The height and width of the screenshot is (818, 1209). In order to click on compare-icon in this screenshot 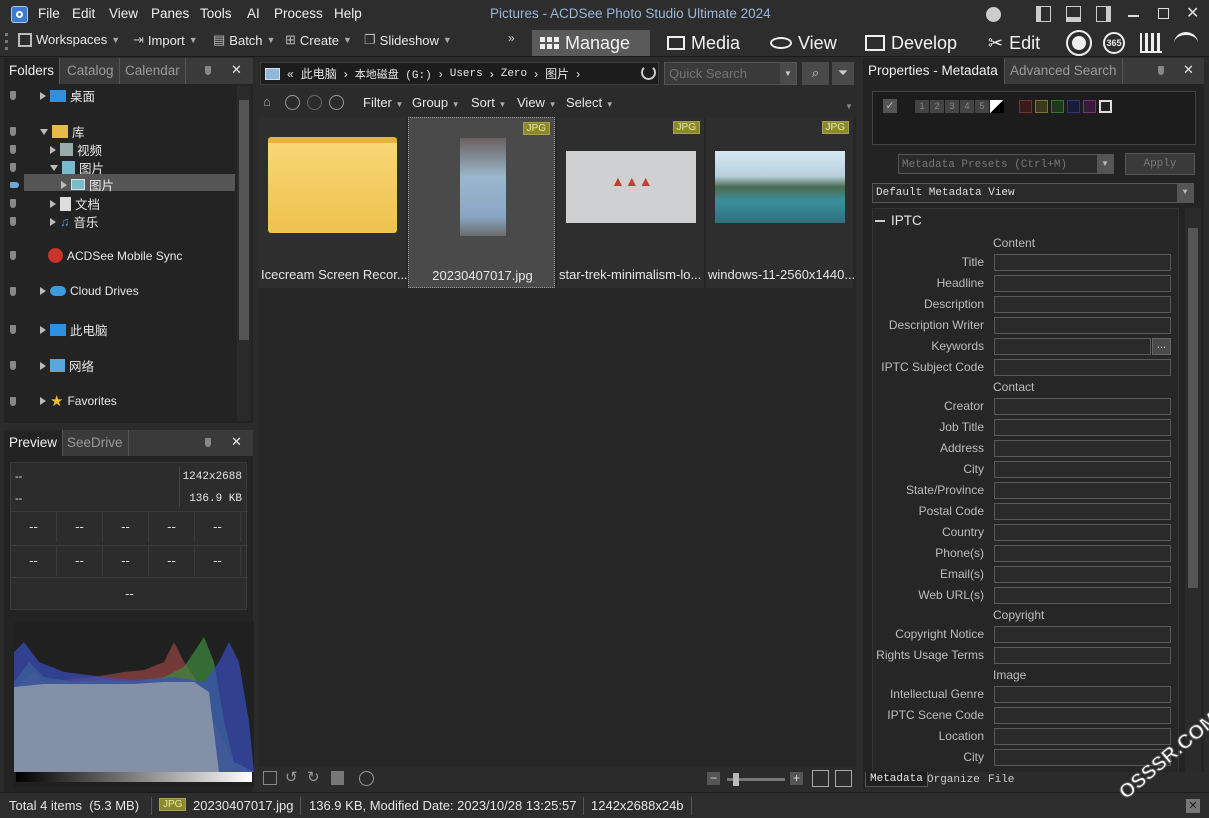, I will do `click(337, 778)`.